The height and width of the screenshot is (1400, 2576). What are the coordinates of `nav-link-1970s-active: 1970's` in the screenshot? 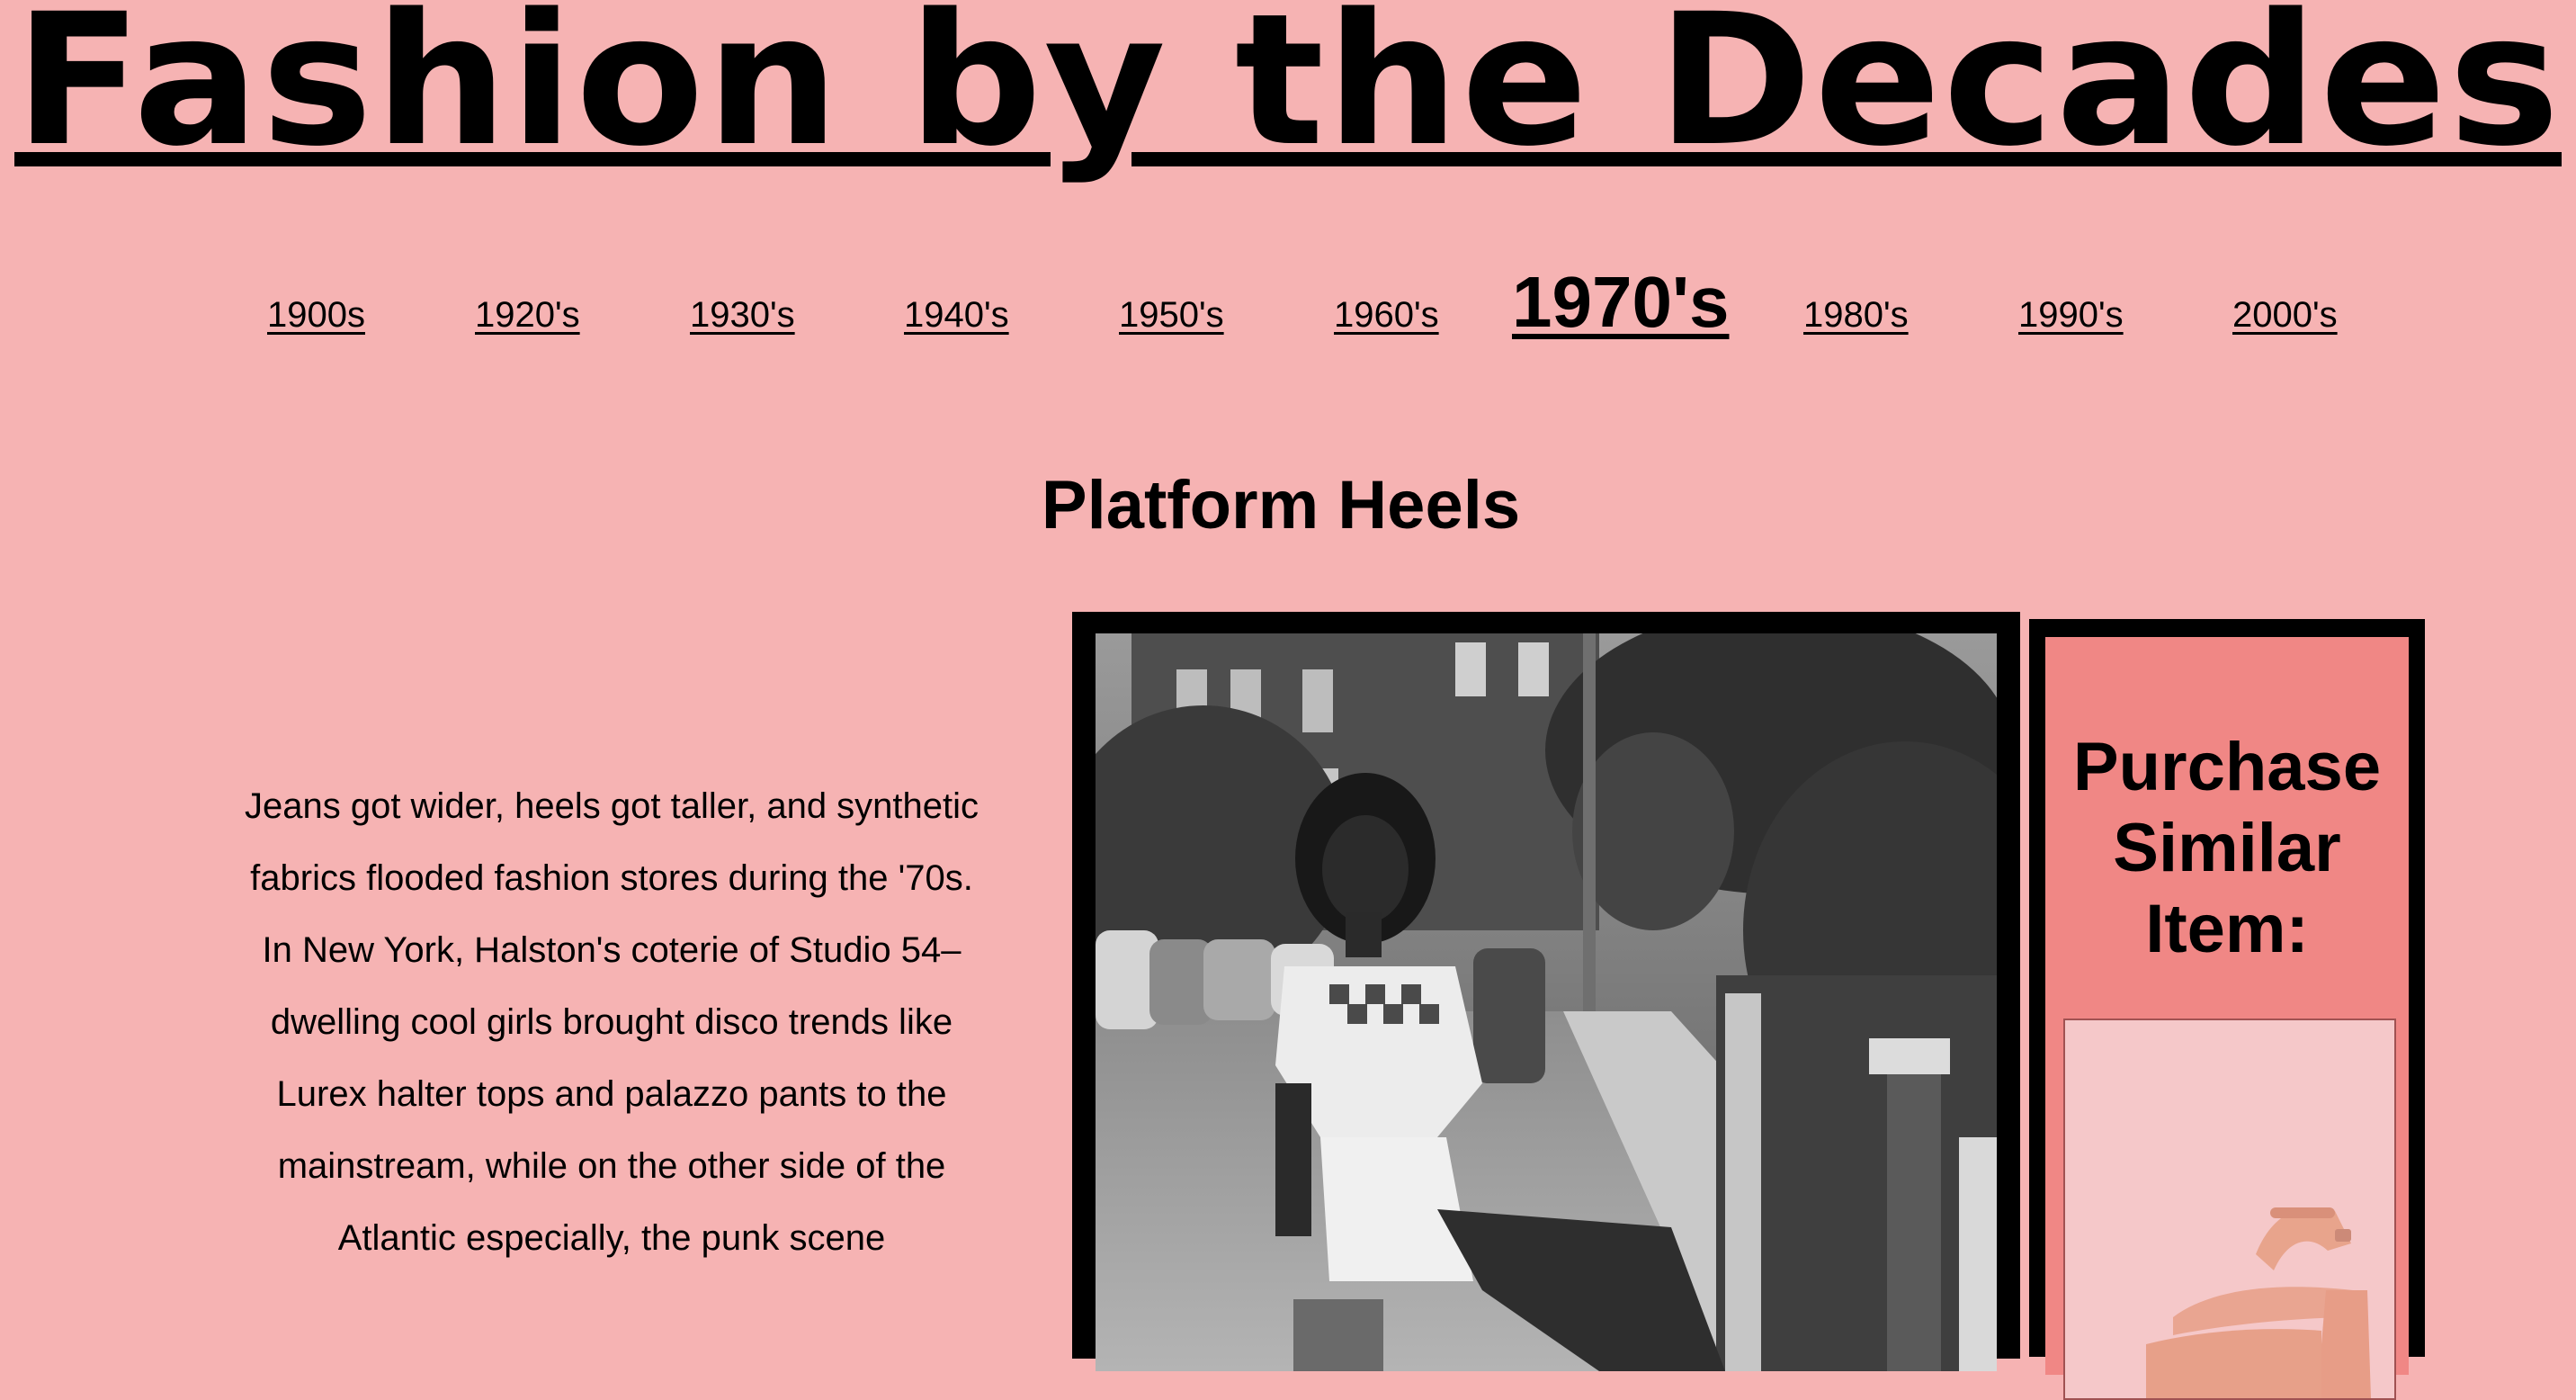 It's located at (1620, 302).